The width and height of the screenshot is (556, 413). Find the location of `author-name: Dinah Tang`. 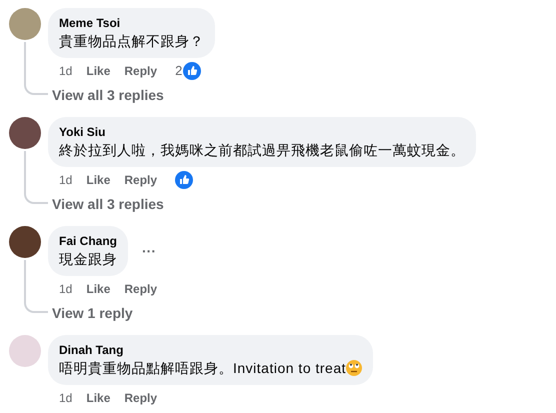

author-name: Dinah Tang is located at coordinates (210, 350).